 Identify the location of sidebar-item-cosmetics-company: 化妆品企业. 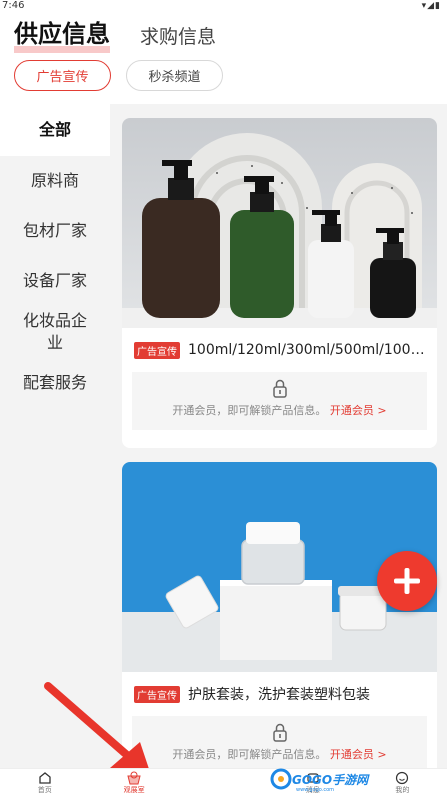
(55, 332).